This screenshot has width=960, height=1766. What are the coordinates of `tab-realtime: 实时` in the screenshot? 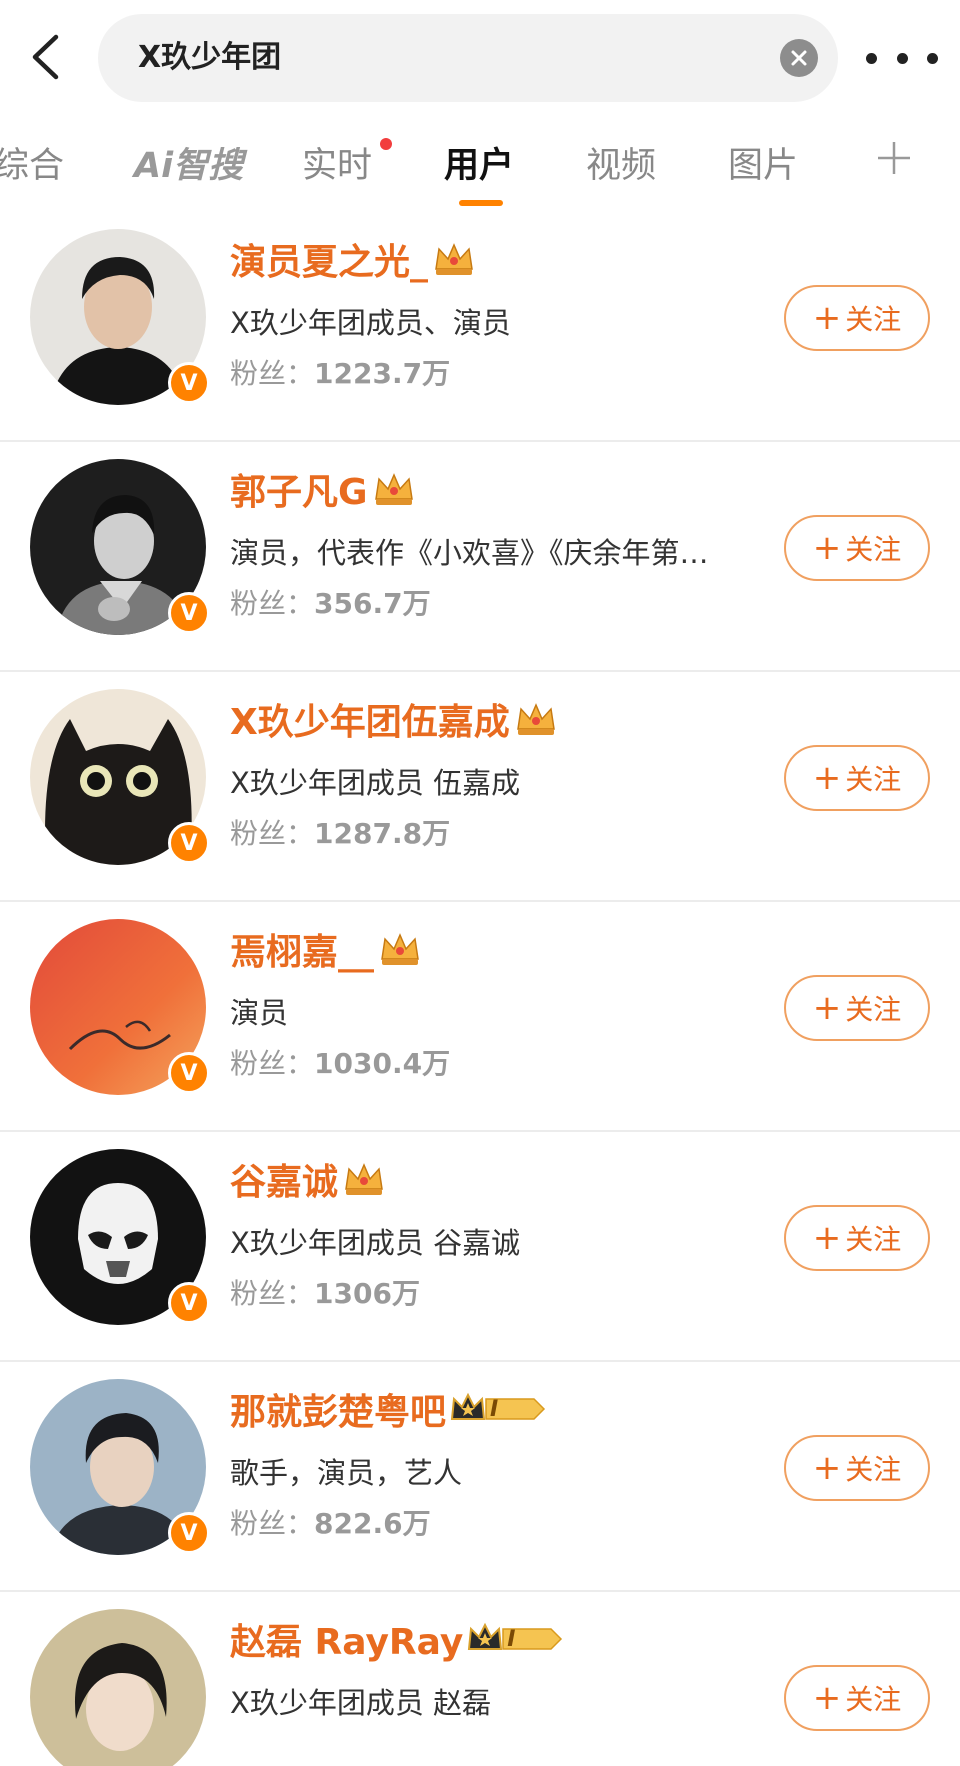 It's located at (337, 166).